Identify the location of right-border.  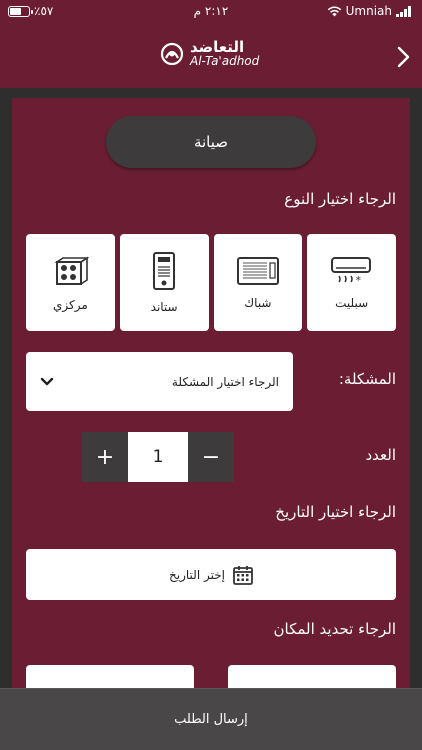
(416, 393).